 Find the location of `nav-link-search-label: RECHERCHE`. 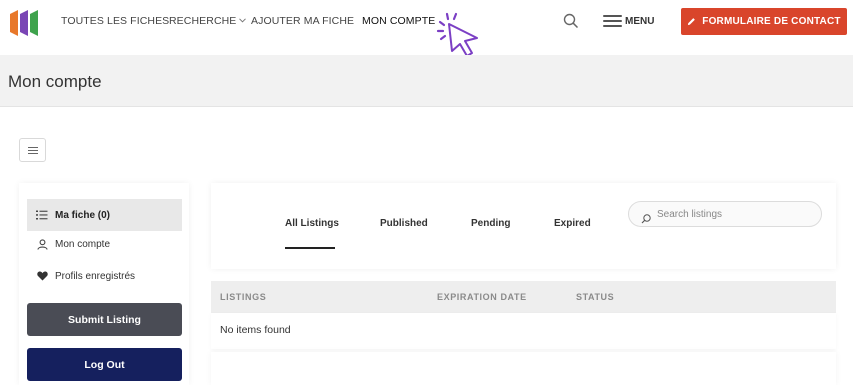

nav-link-search-label: RECHERCHE is located at coordinates (203, 21).